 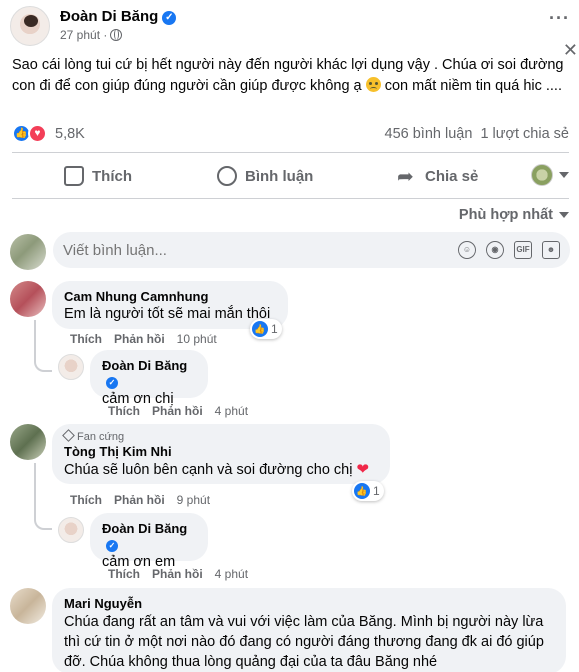 I want to click on comment-author: Cam Nhung Camnhung, so click(x=170, y=297).